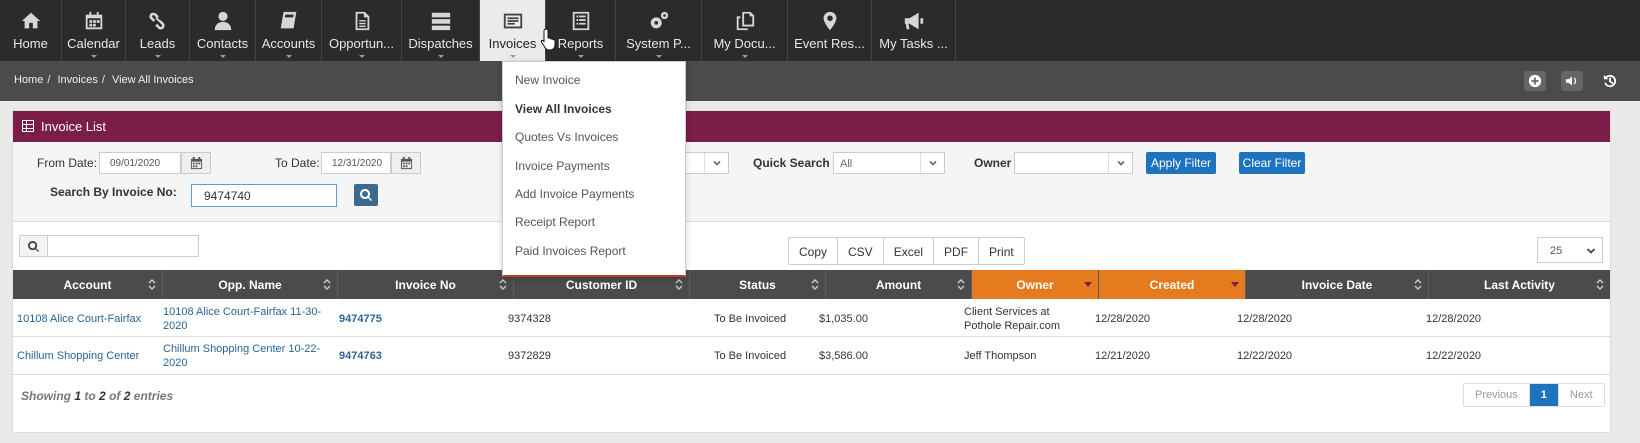  I want to click on user-icon, so click(222, 21).